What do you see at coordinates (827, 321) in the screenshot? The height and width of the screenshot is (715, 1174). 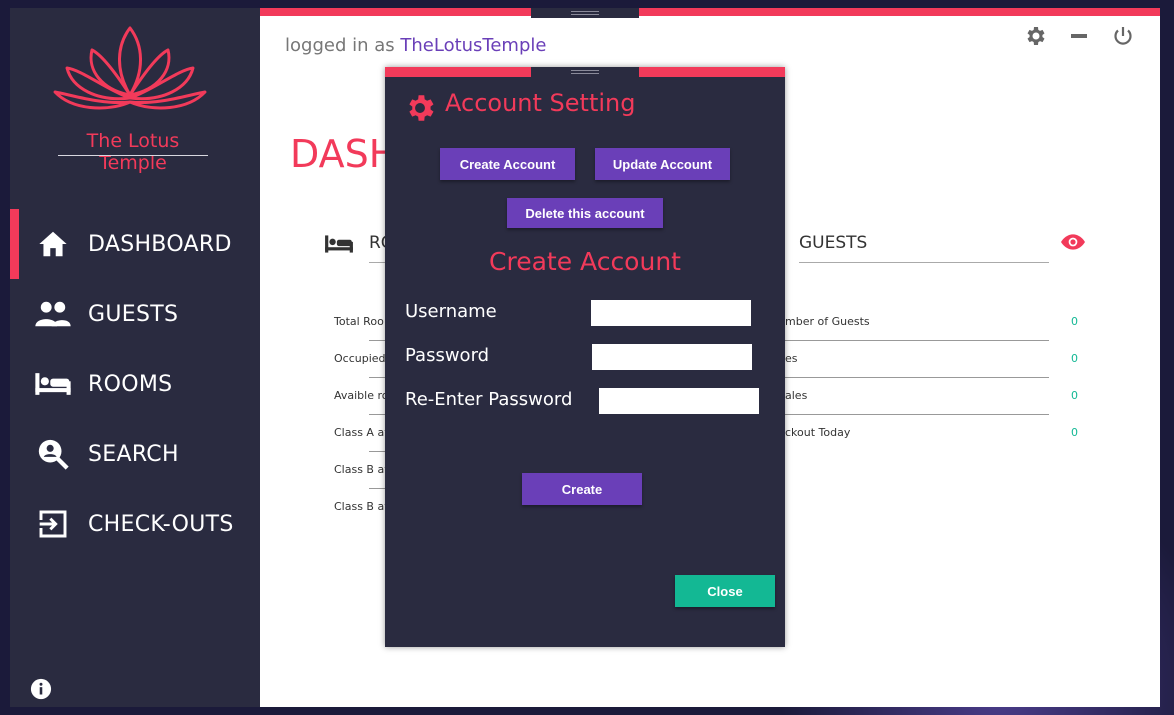 I see `guests-stat-label: mber of Guests` at bounding box center [827, 321].